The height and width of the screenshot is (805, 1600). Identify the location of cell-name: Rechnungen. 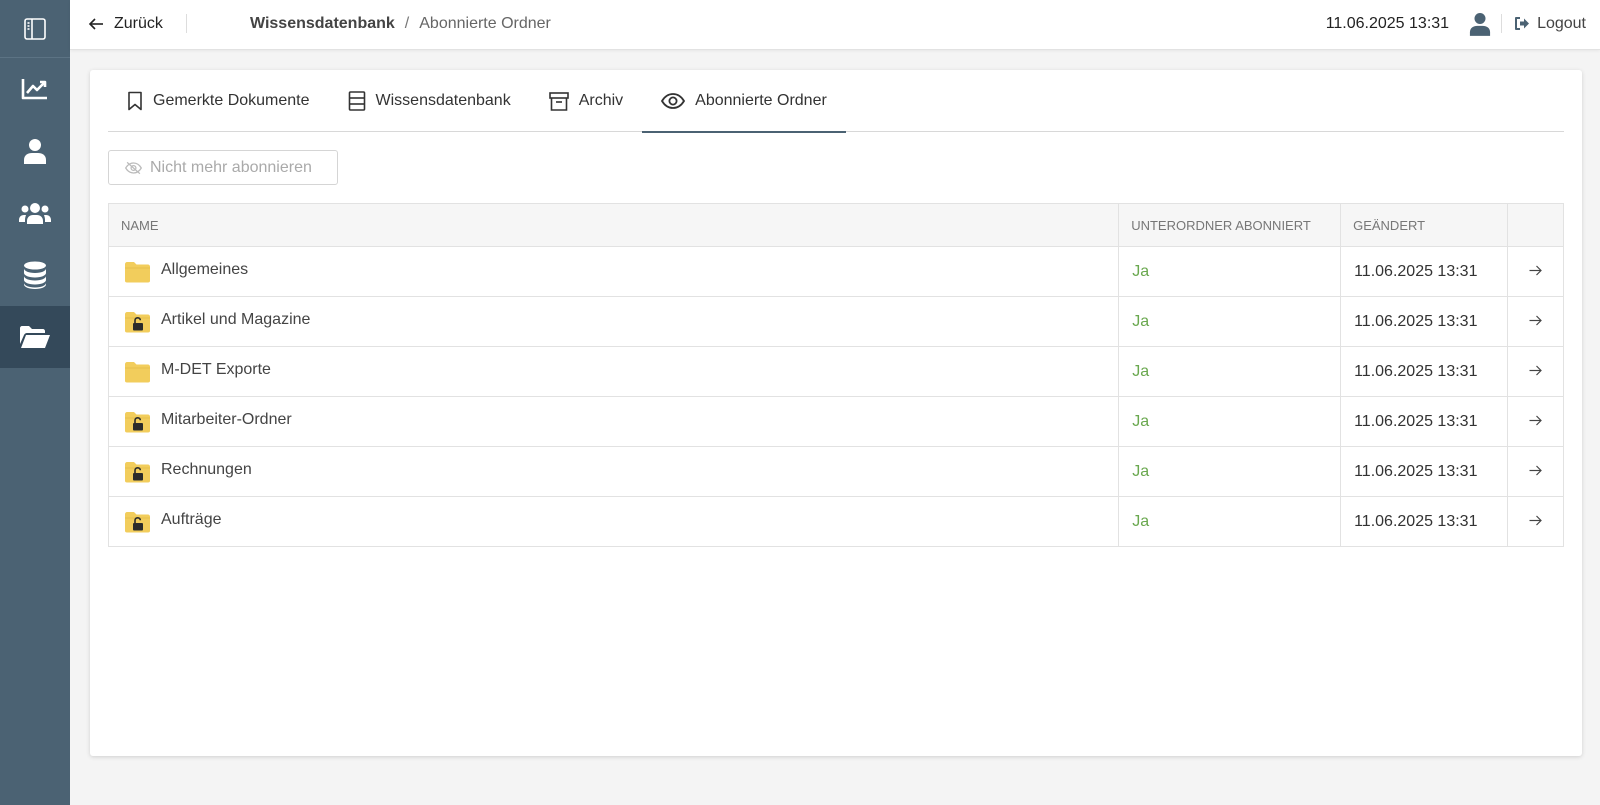
(613, 471).